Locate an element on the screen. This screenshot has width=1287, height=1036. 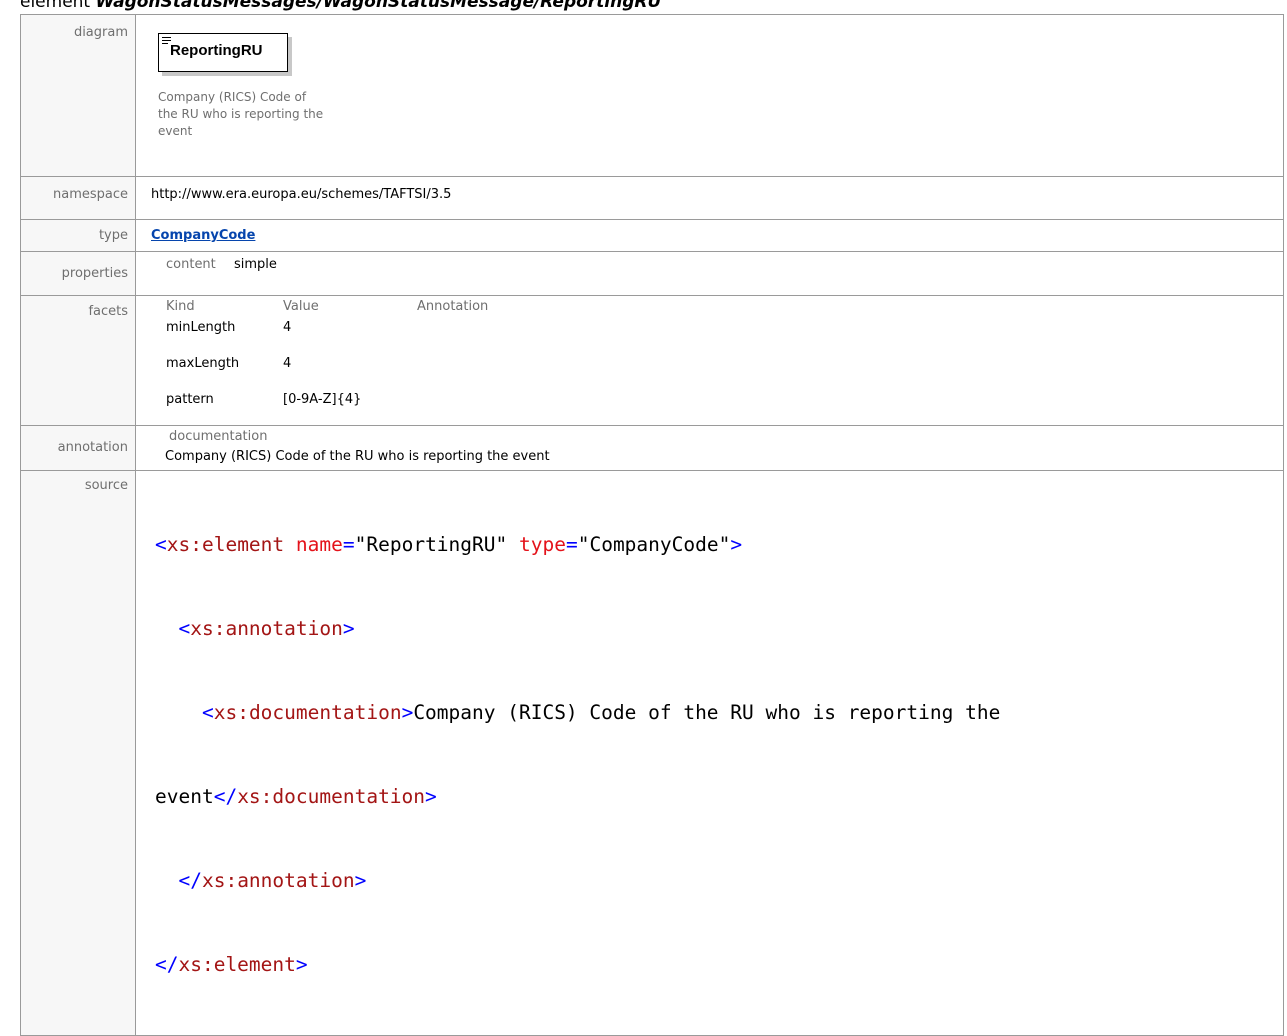
diagram-element-box: ReportingRU is located at coordinates (223, 52).